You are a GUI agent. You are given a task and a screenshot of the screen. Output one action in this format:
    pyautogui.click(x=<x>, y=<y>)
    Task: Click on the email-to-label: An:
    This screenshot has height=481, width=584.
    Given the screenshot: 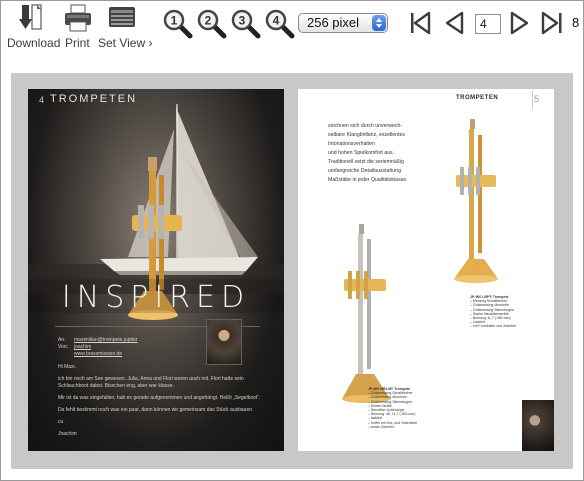 What is the action you would take?
    pyautogui.click(x=62, y=340)
    